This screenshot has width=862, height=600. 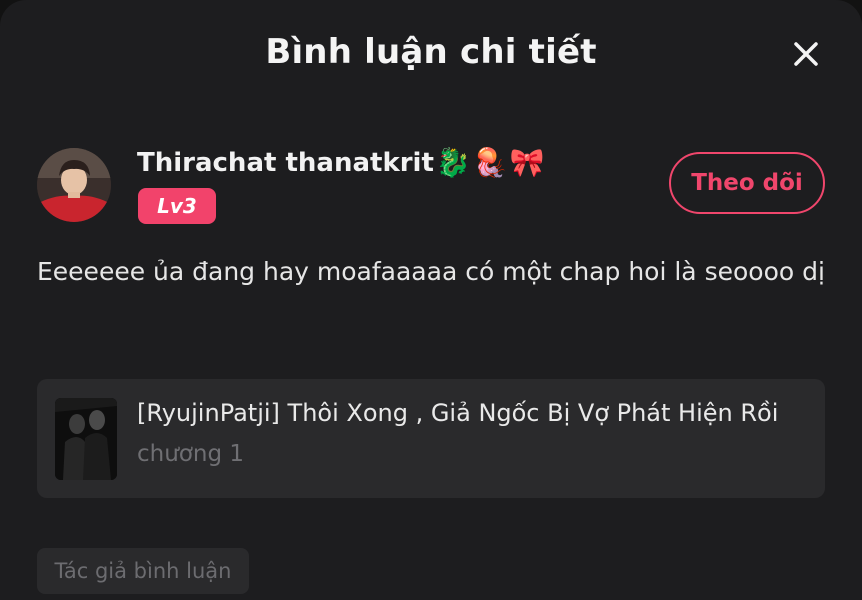 What do you see at coordinates (143, 571) in the screenshot?
I see `author-comment-tag: Tác giả bình luận` at bounding box center [143, 571].